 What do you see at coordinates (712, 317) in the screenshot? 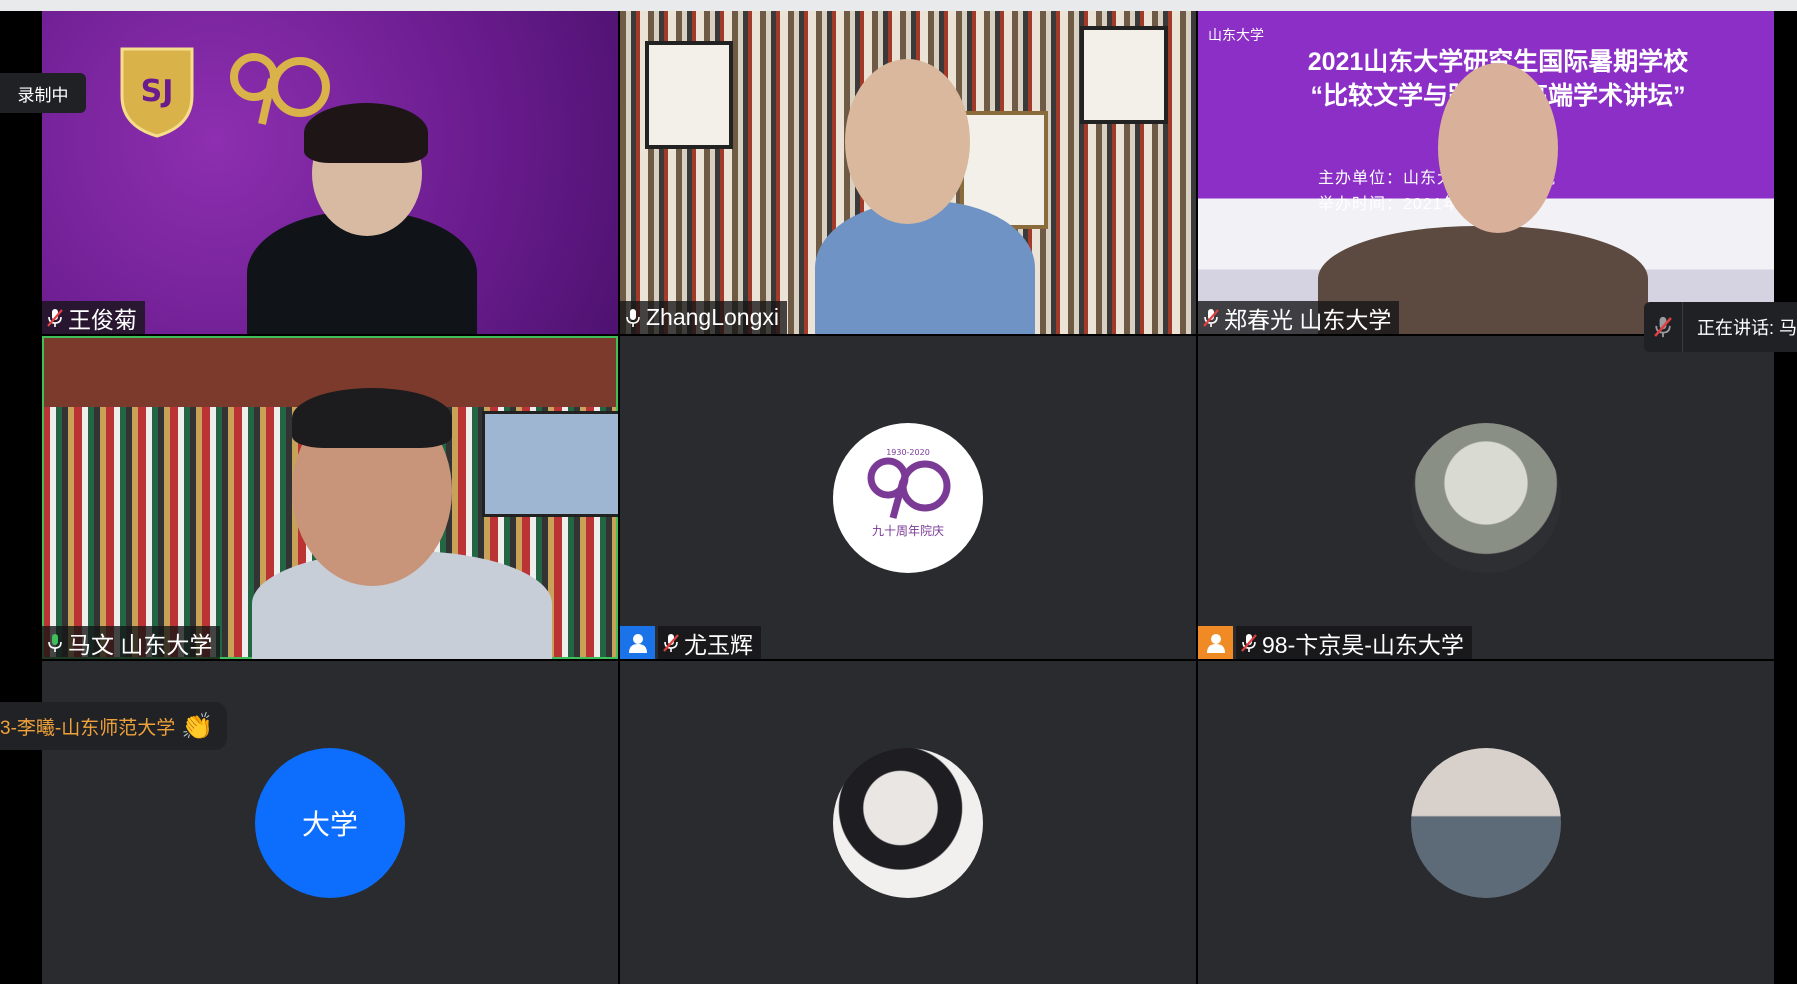
I see `participant-name: ZhangLongxi` at bounding box center [712, 317].